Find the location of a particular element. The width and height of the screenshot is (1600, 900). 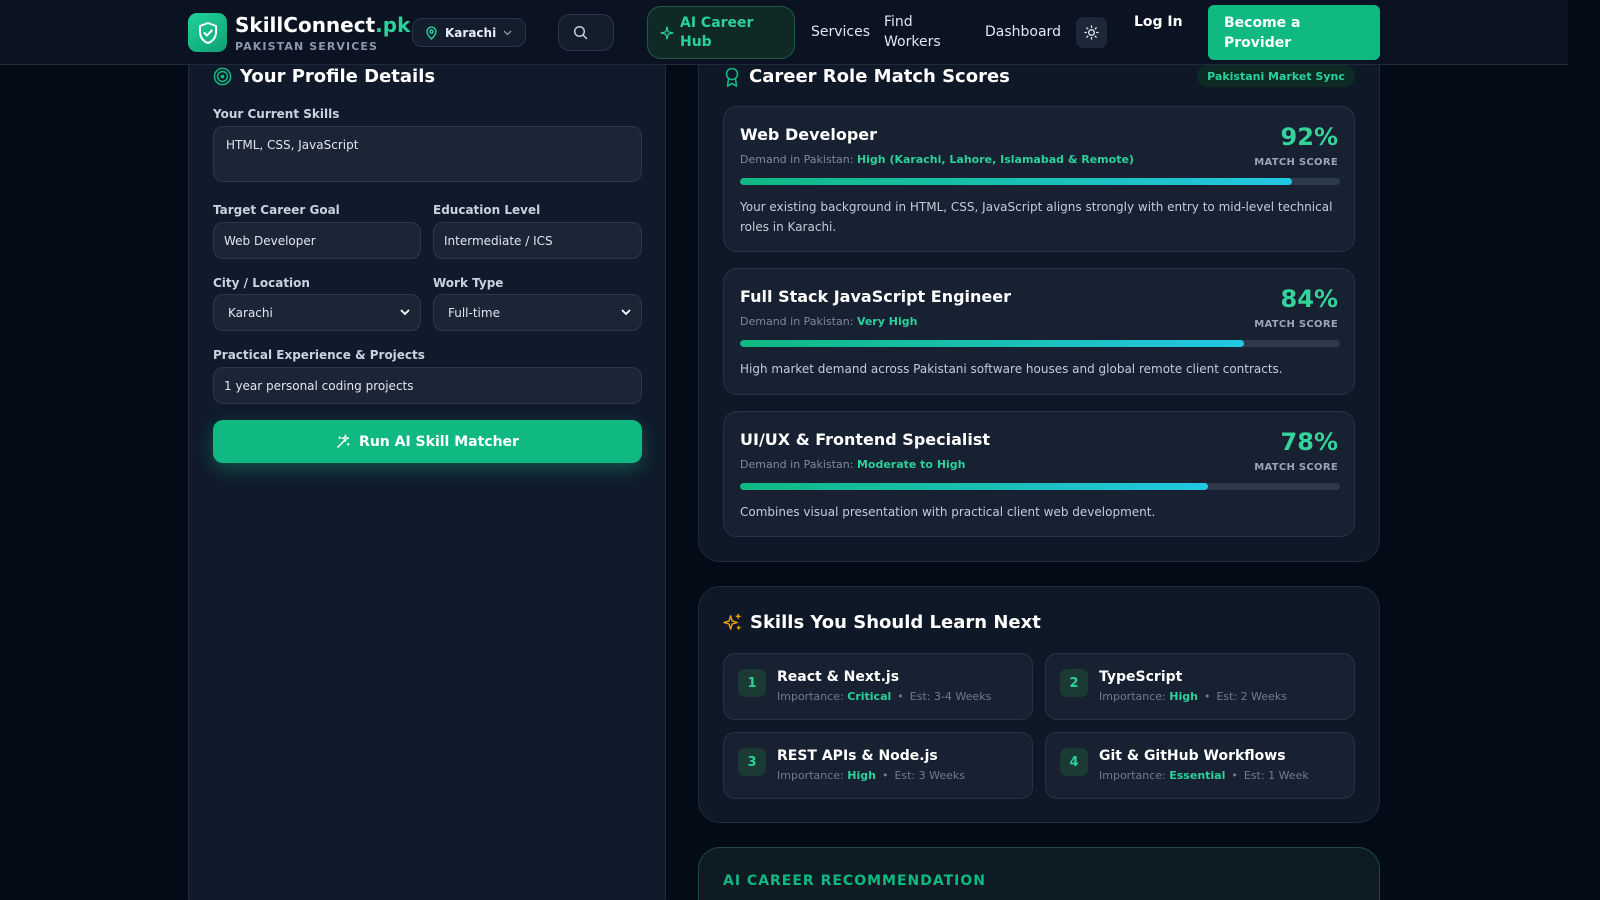

ai-recommendation-heading: AI CAREER RECOMMENDATION is located at coordinates (854, 881).